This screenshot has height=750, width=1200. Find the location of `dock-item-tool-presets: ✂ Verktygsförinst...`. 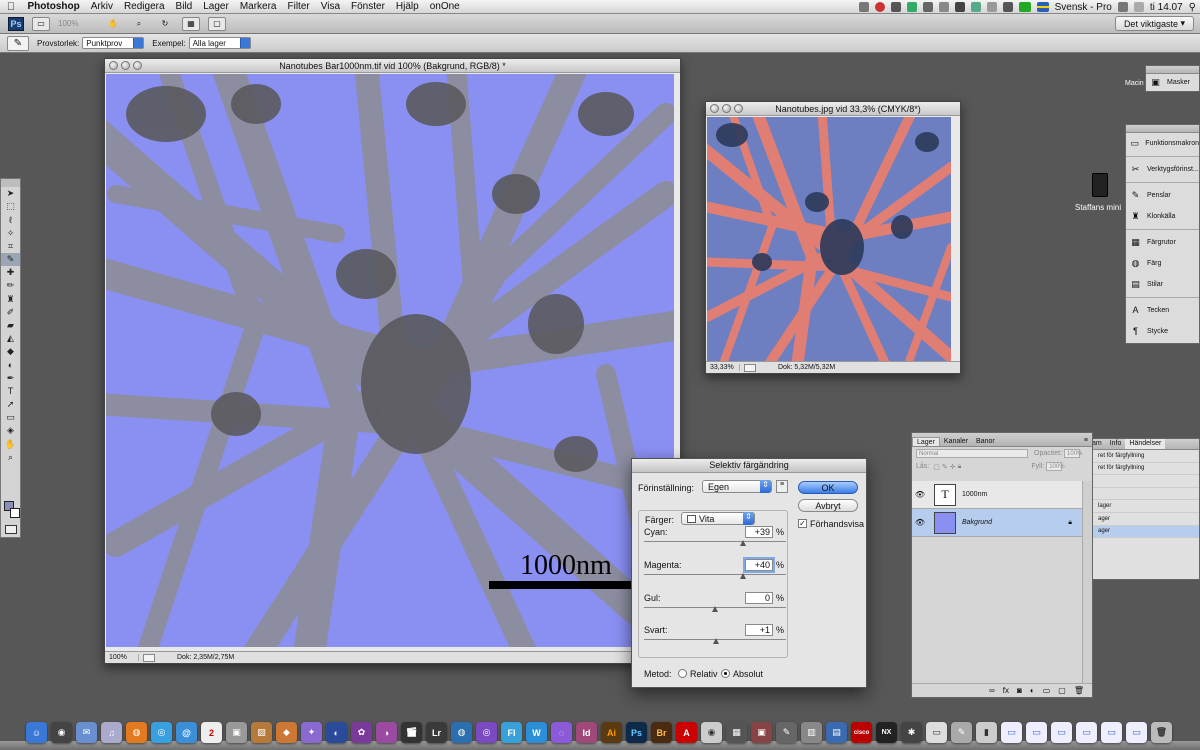

dock-item-tool-presets: ✂ Verktygsförinst... is located at coordinates (1162, 169).